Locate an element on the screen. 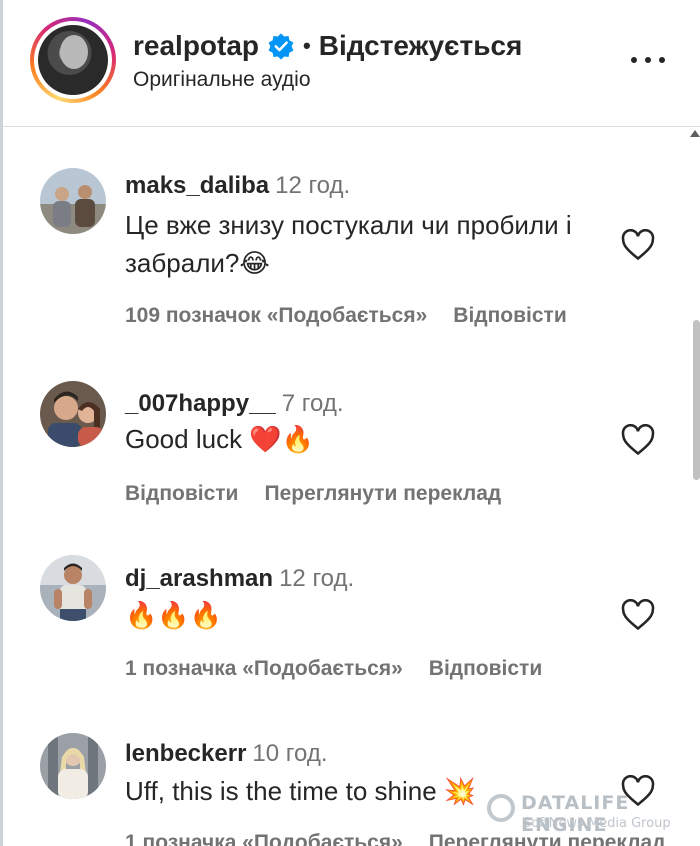 The image size is (700, 846). comment-text: Good luck ❤️🔥 is located at coordinates (220, 439).